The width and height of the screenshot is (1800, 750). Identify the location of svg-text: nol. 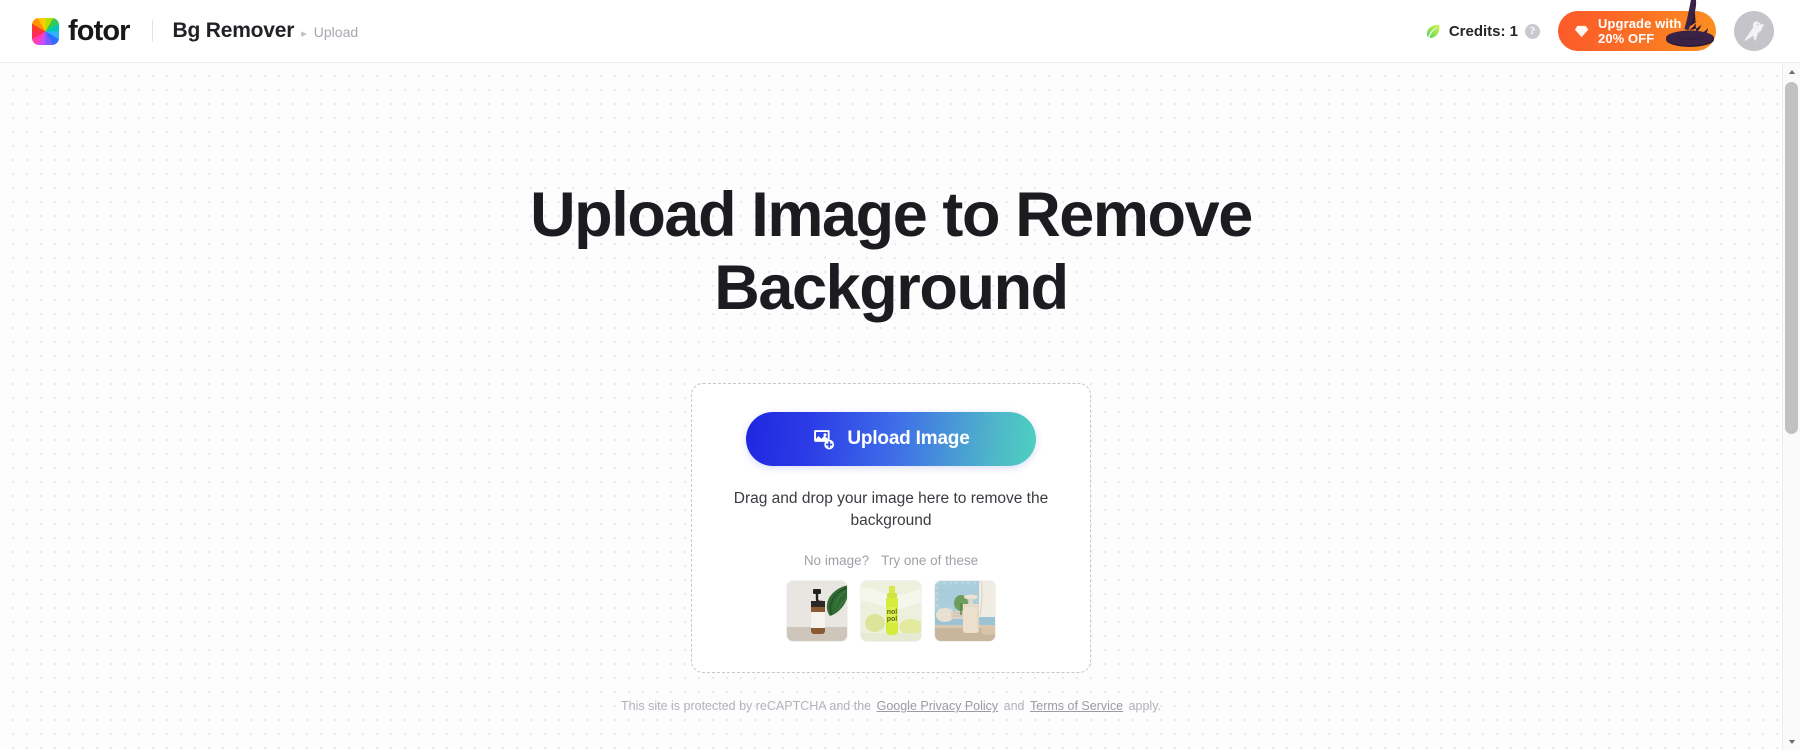
(892, 612).